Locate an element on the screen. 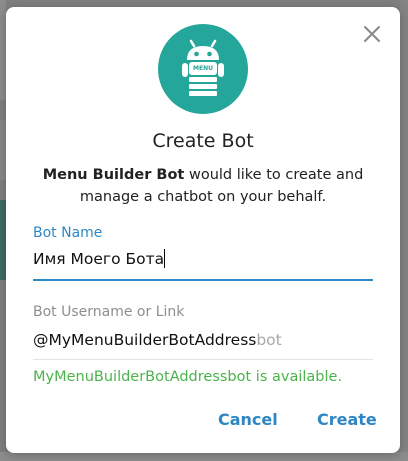  close-button is located at coordinates (372, 34).